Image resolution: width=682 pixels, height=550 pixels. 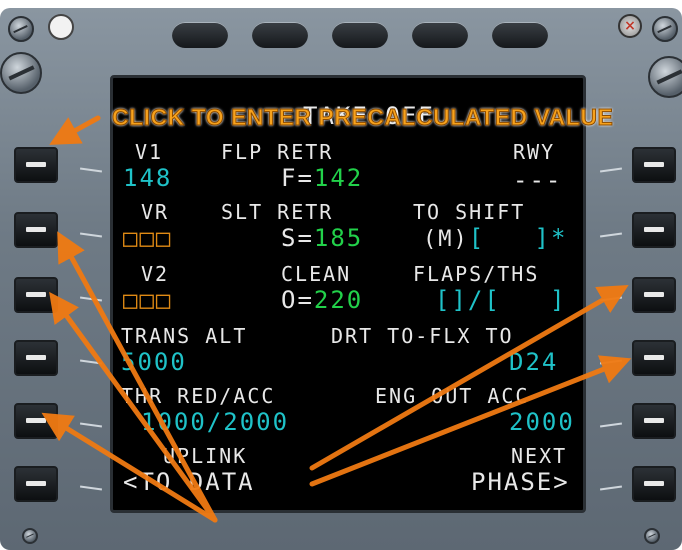 What do you see at coordinates (297, 300) in the screenshot?
I see `clean-prefix: O=` at bounding box center [297, 300].